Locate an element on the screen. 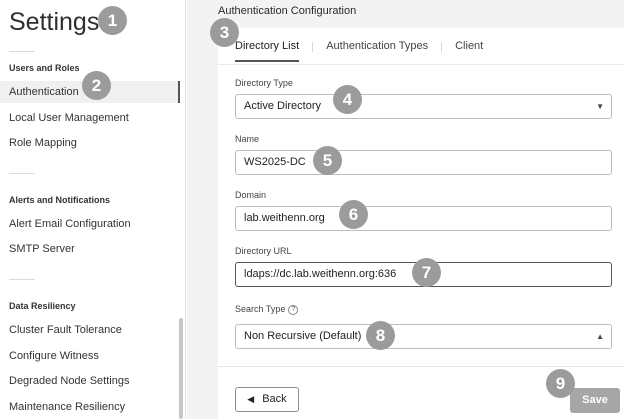 This screenshot has width=624, height=419. callout-badge-5: 5 is located at coordinates (327, 160).